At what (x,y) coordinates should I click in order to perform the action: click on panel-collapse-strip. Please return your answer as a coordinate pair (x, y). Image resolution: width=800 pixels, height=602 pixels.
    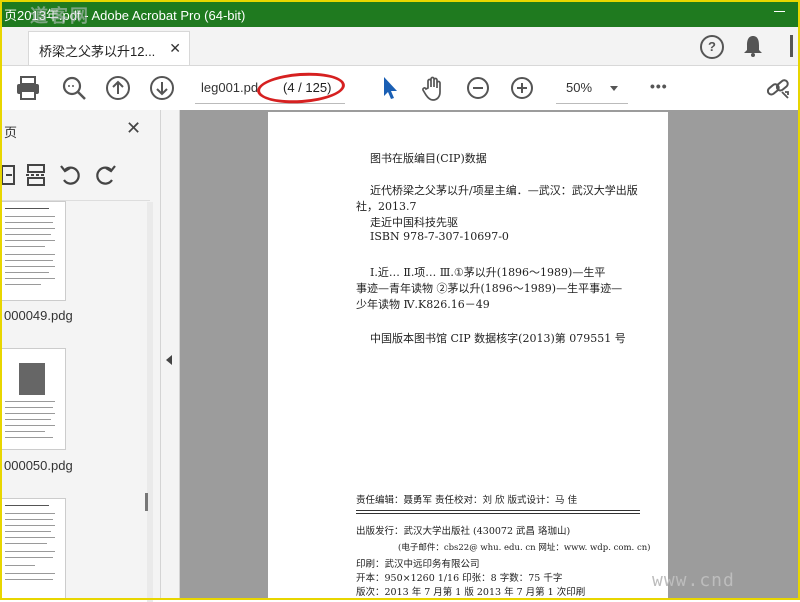
    Looking at the image, I should click on (170, 355).